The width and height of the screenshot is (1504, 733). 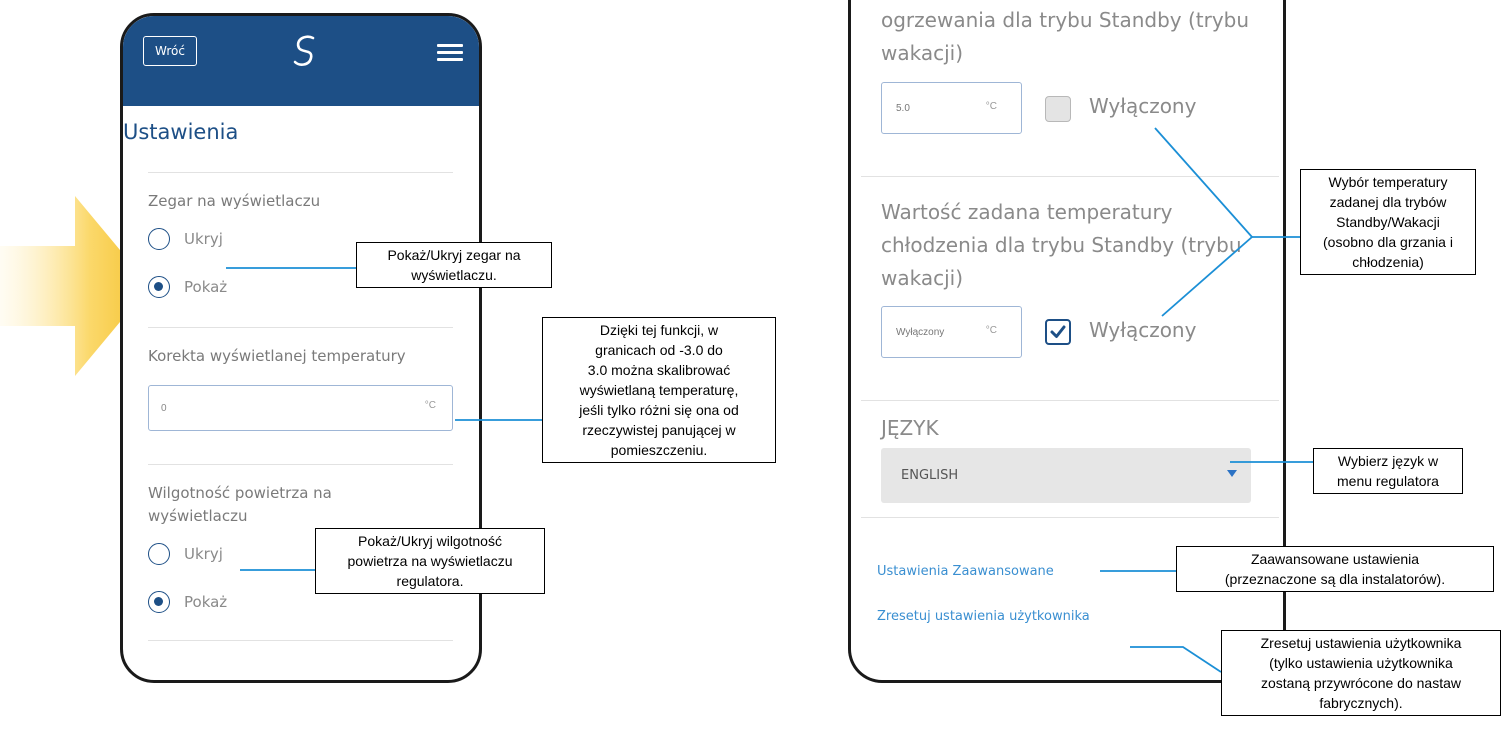 I want to click on temp-correction-label: Korekta wyświetlanej temperatury, so click(x=277, y=356).